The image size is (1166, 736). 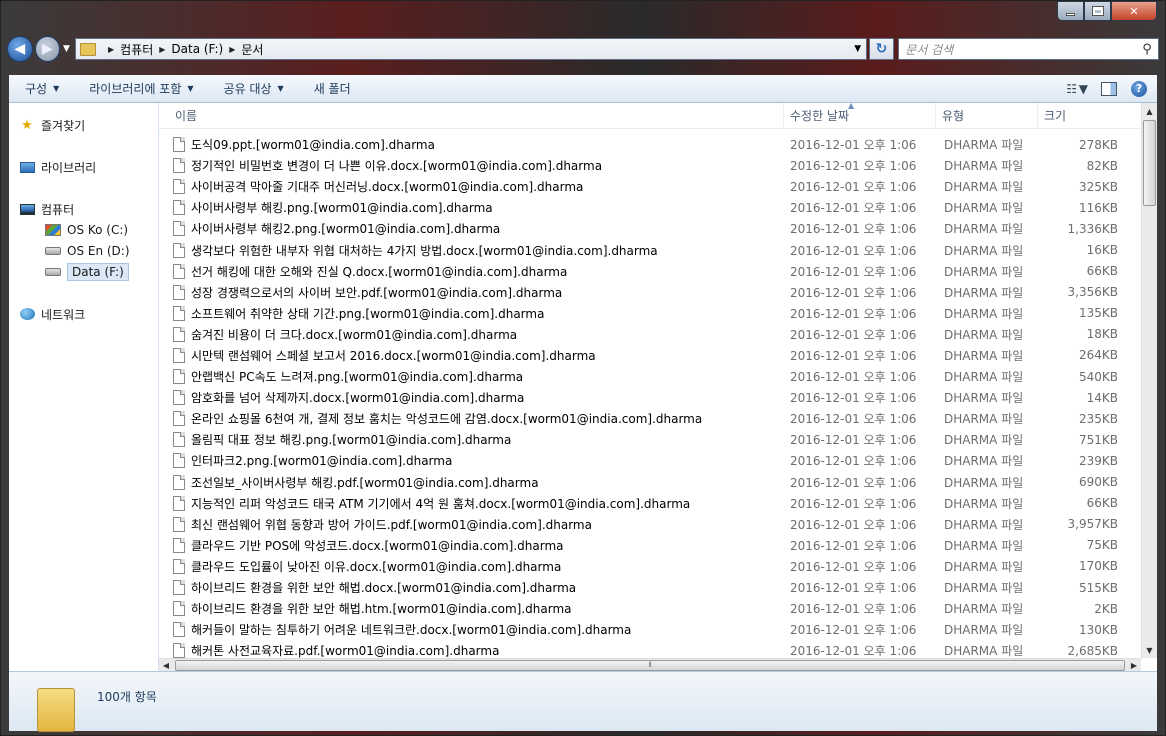 What do you see at coordinates (83, 250) in the screenshot?
I see `nav-drive-d: OS En (D:)` at bounding box center [83, 250].